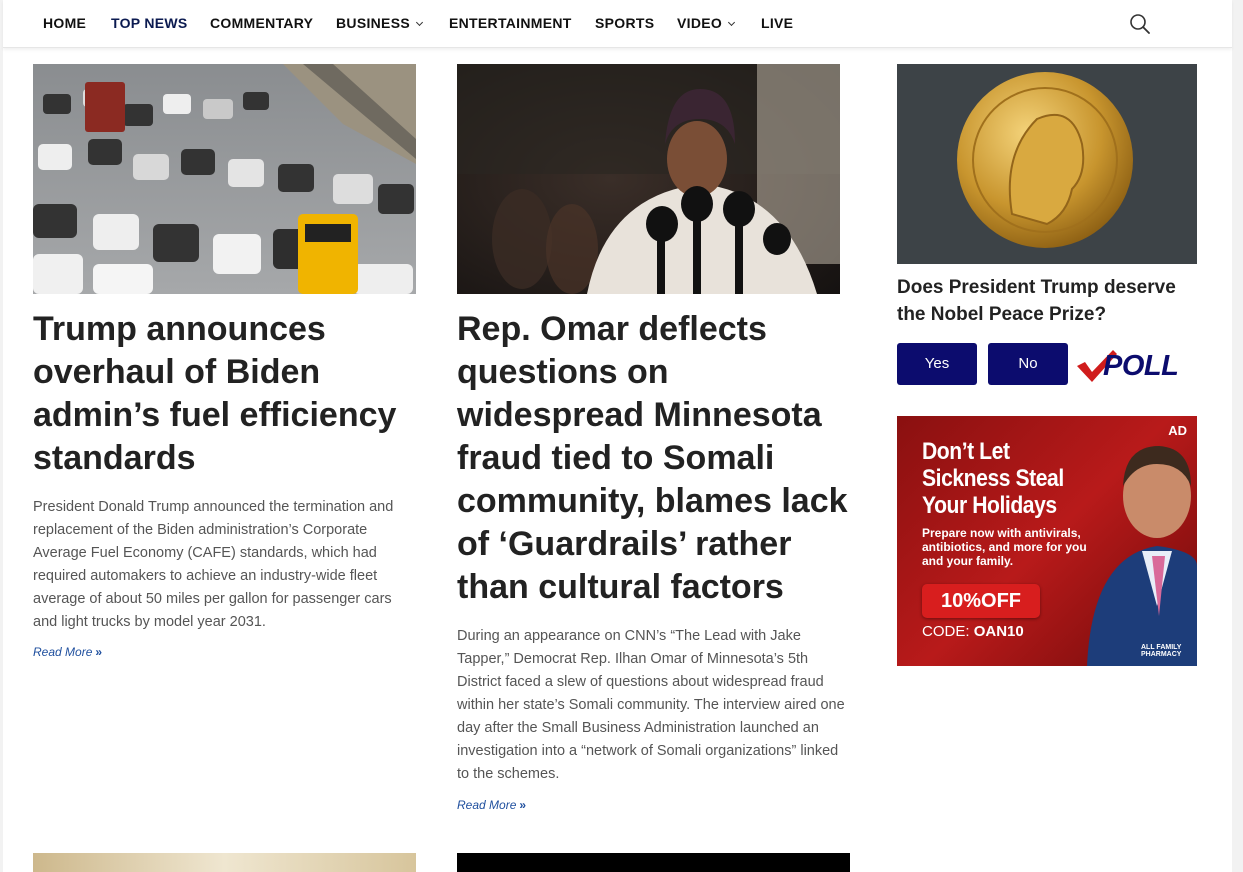  What do you see at coordinates (510, 23) in the screenshot?
I see `nav-entertainment: ENTERTAINMENT` at bounding box center [510, 23].